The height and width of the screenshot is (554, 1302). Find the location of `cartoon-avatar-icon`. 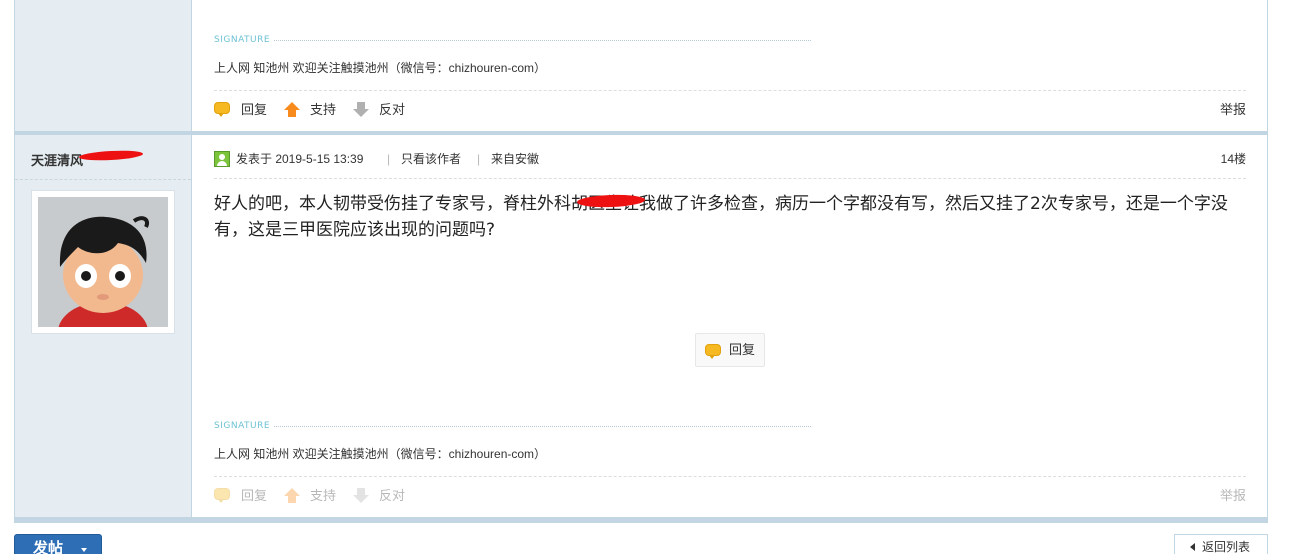

cartoon-avatar-icon is located at coordinates (103, 262).